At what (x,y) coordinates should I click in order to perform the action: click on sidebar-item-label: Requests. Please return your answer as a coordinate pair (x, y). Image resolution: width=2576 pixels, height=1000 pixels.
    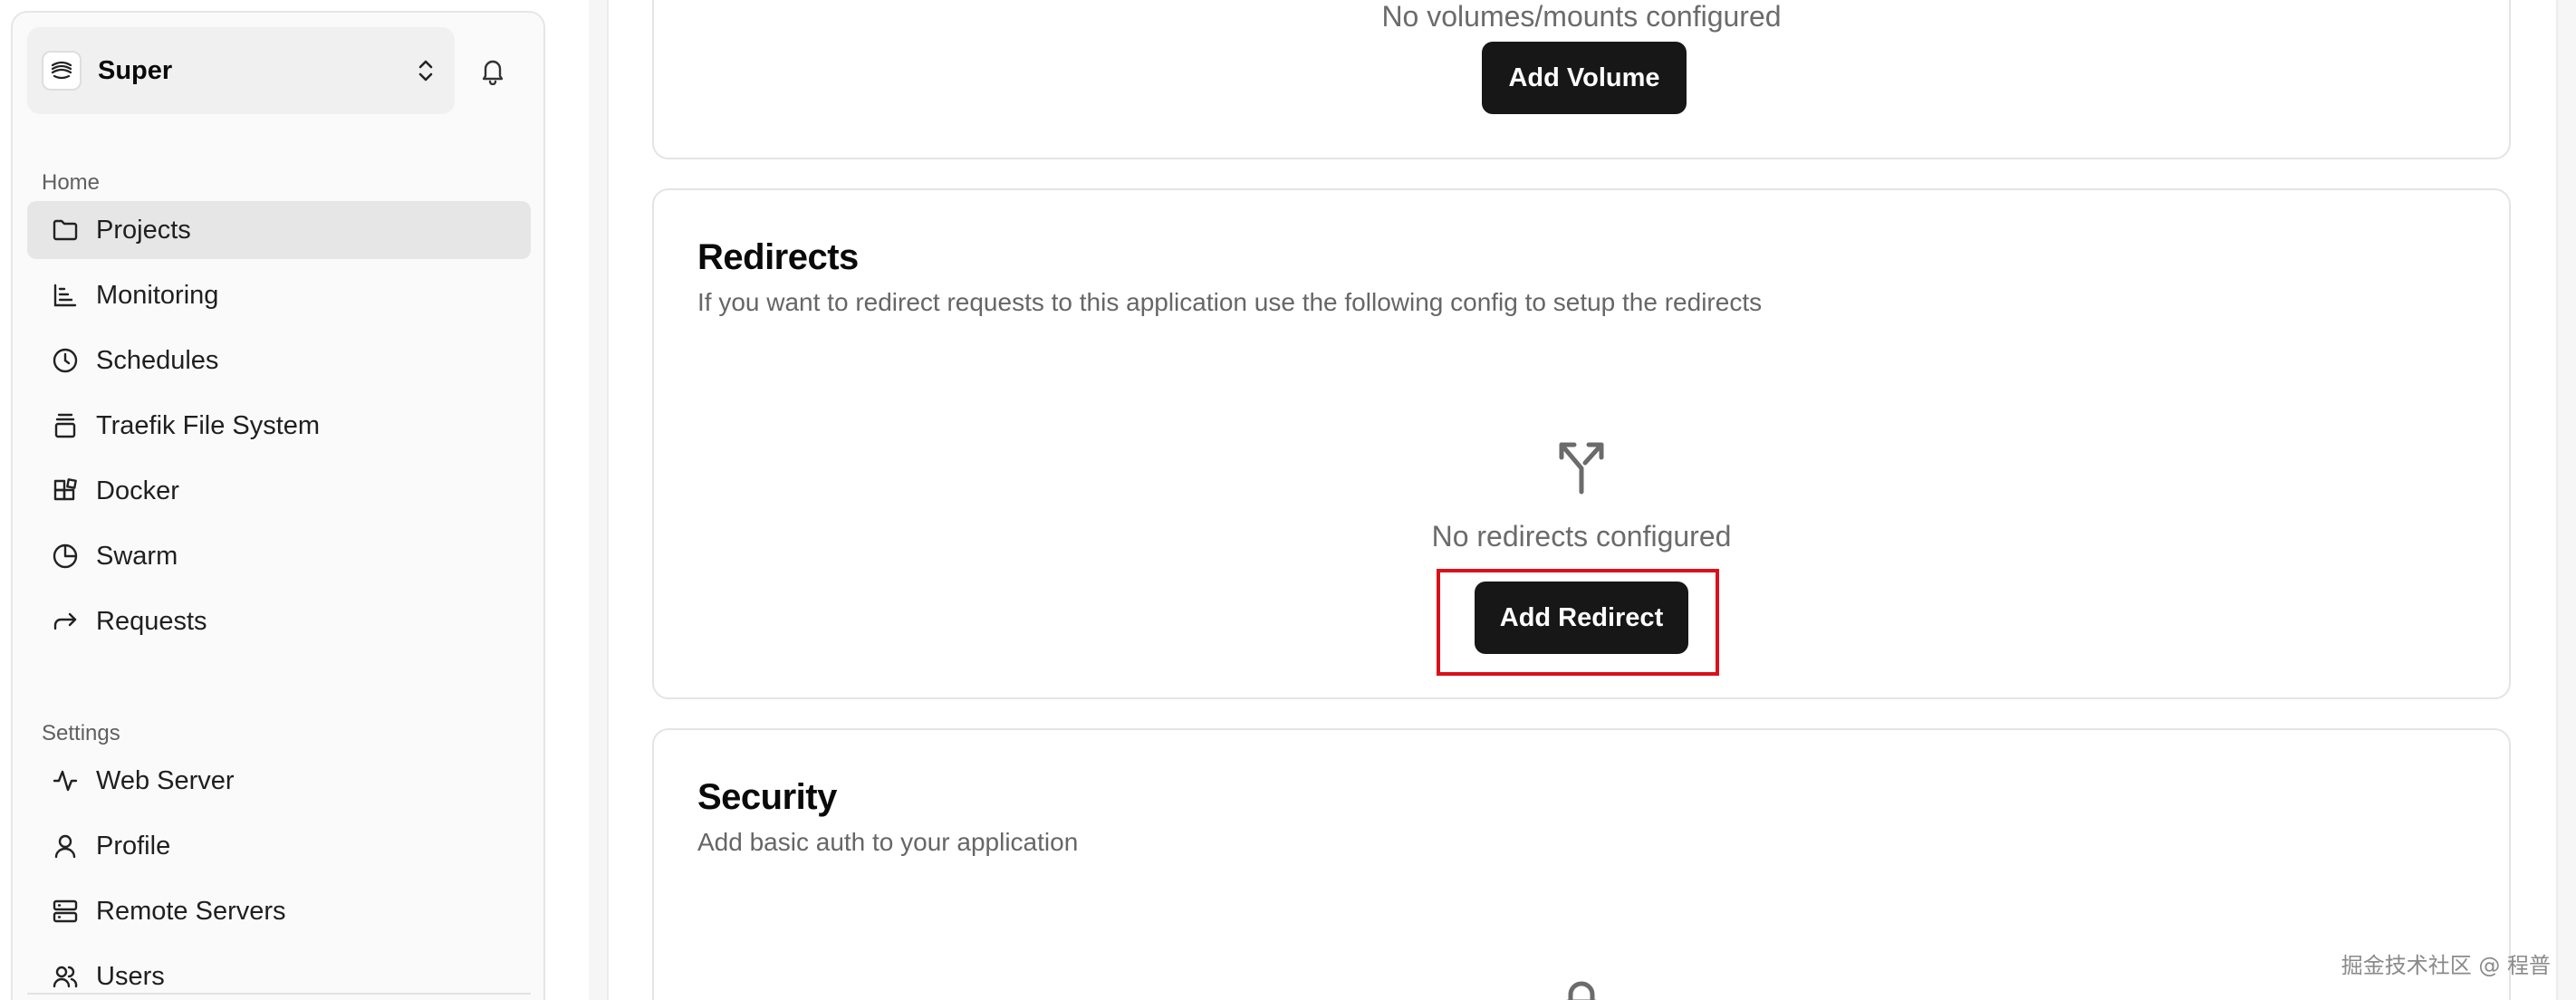
    Looking at the image, I should click on (151, 621).